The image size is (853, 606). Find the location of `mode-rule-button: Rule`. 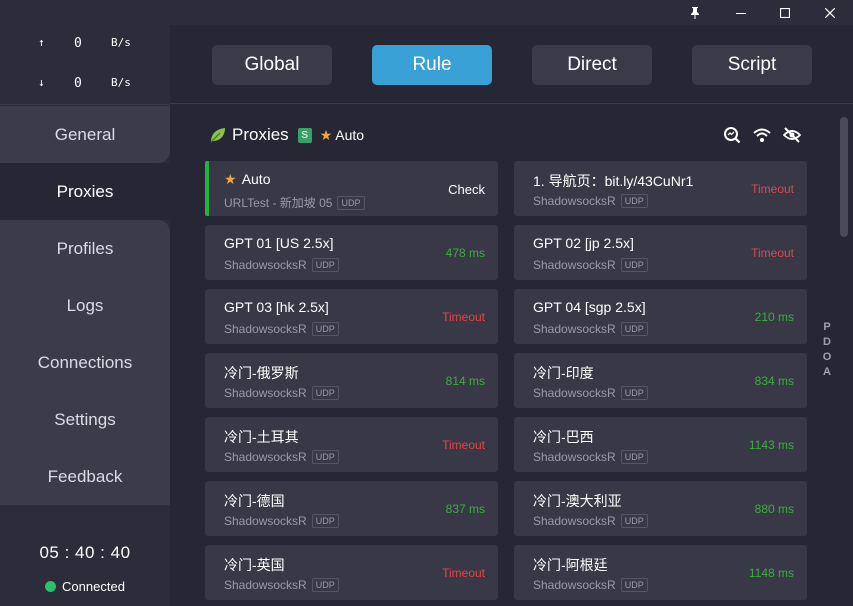

mode-rule-button: Rule is located at coordinates (432, 65).